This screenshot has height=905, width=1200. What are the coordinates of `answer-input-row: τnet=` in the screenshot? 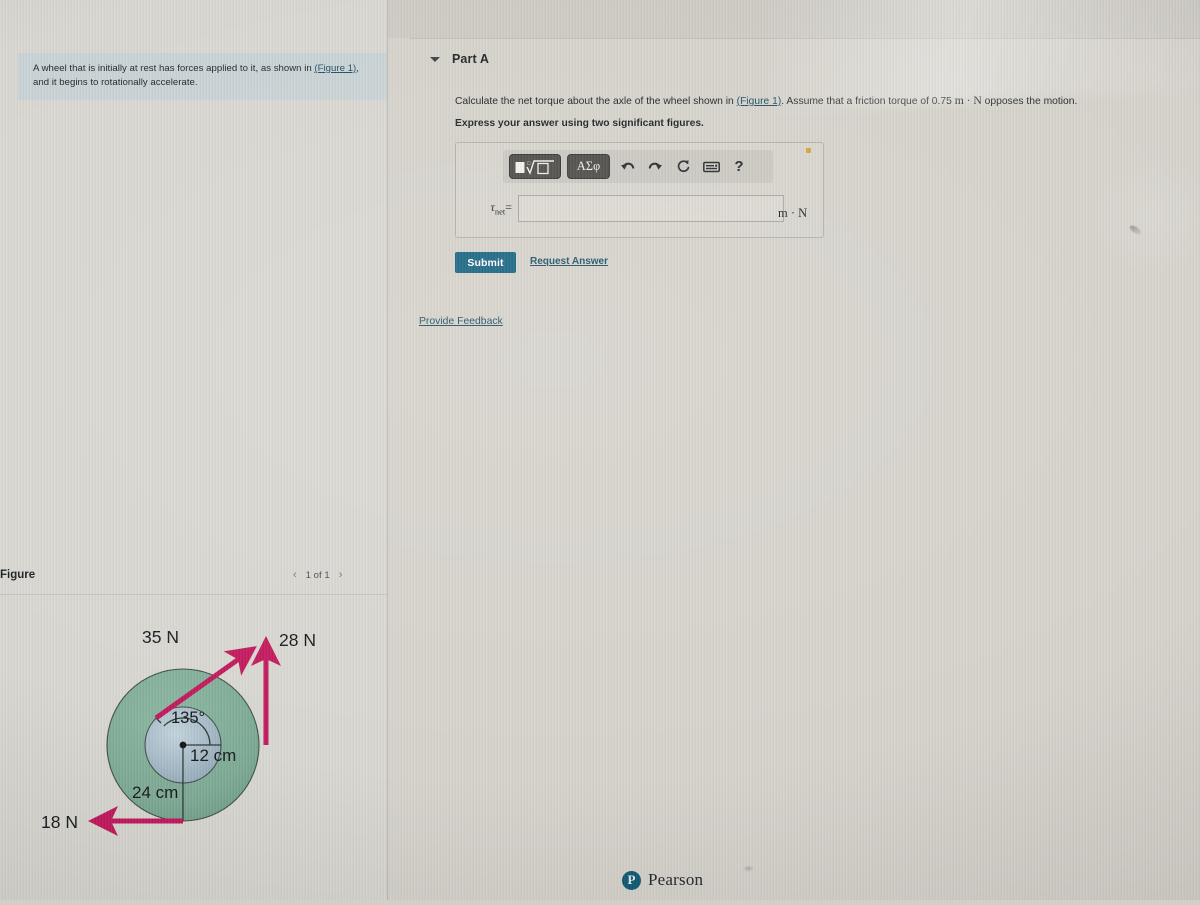 It's located at (626, 208).